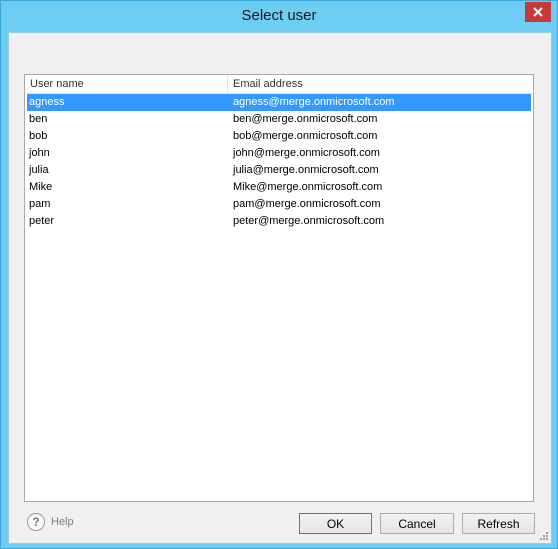 Image resolution: width=558 pixels, height=549 pixels. What do you see at coordinates (38, 119) in the screenshot?
I see `user-name-cell: ben` at bounding box center [38, 119].